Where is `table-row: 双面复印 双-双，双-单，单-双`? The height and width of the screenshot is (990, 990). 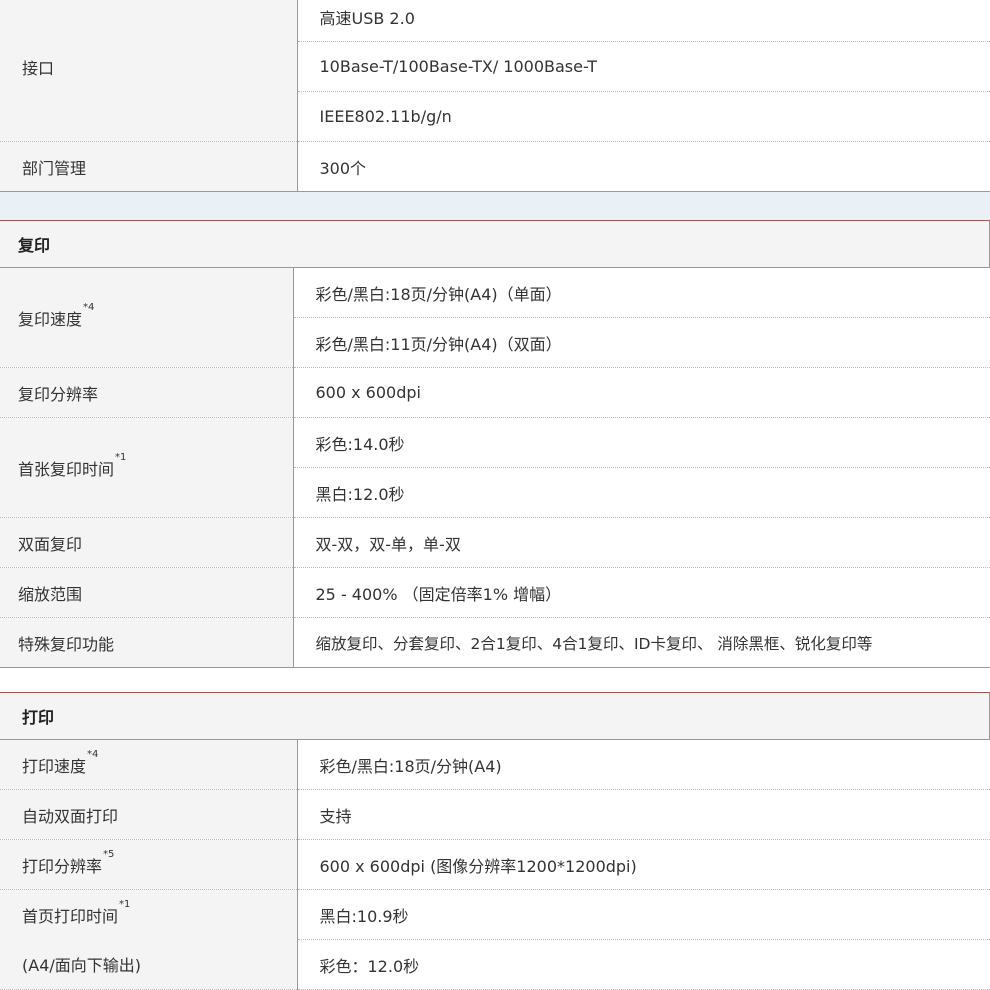
table-row: 双面复印 双-双，双-单，单-双 is located at coordinates (495, 542).